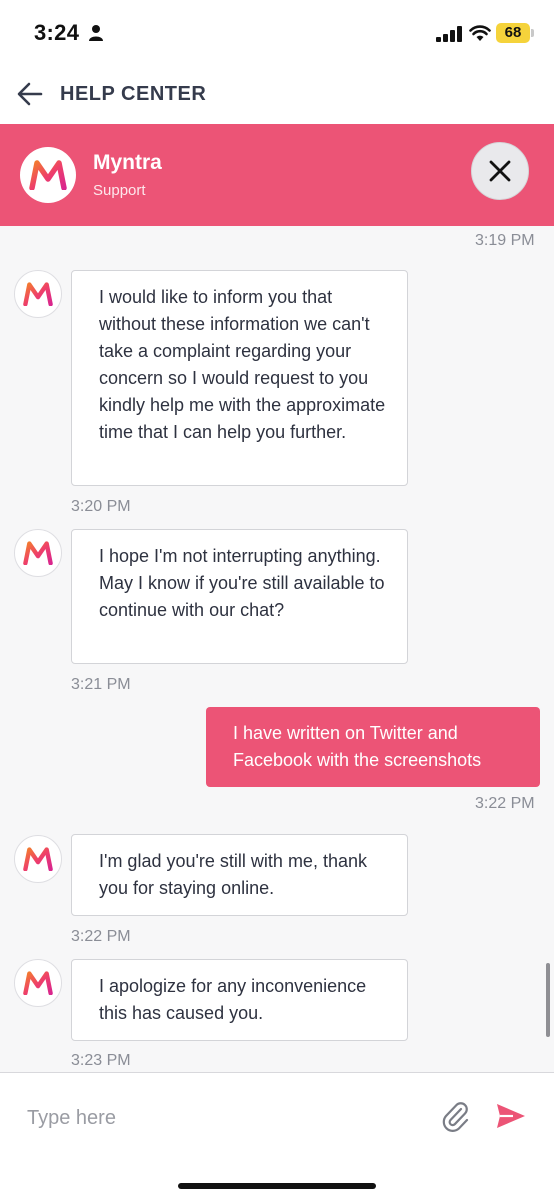 The image size is (554, 1200). I want to click on close-button, so click(500, 171).